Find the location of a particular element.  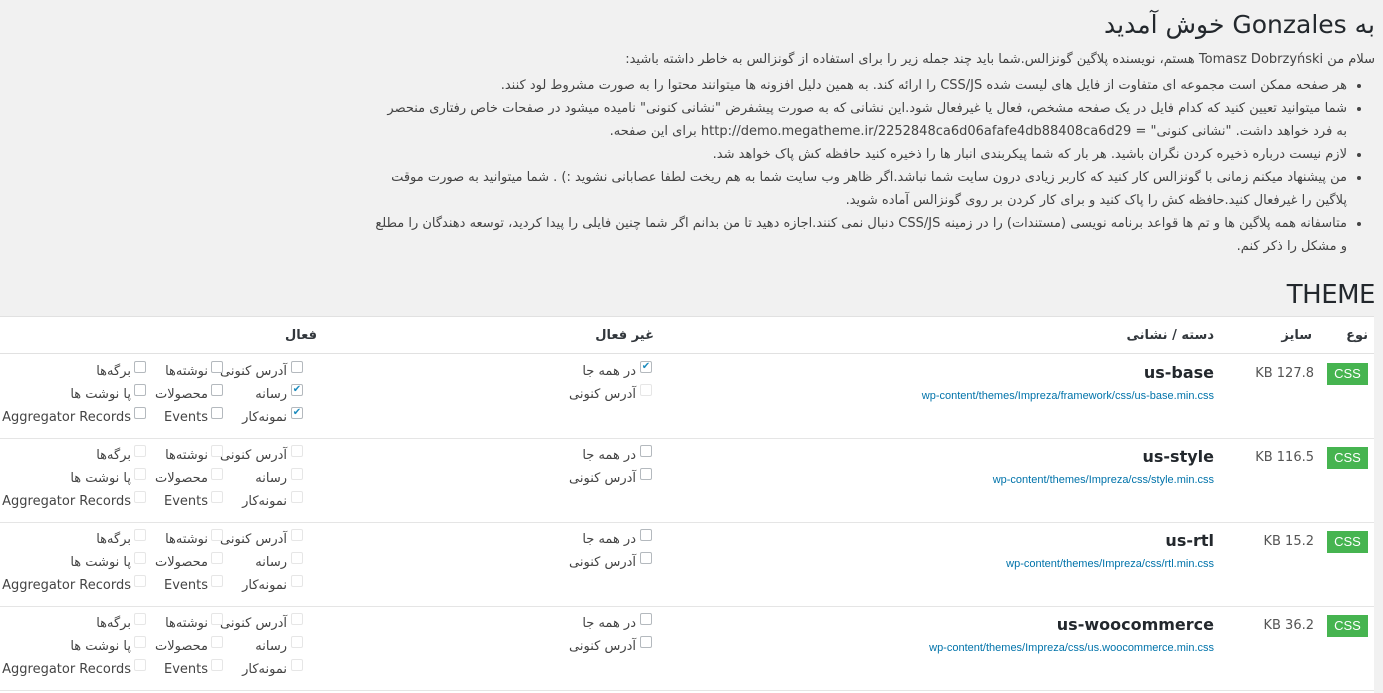

section-title: THEME is located at coordinates (1331, 295).